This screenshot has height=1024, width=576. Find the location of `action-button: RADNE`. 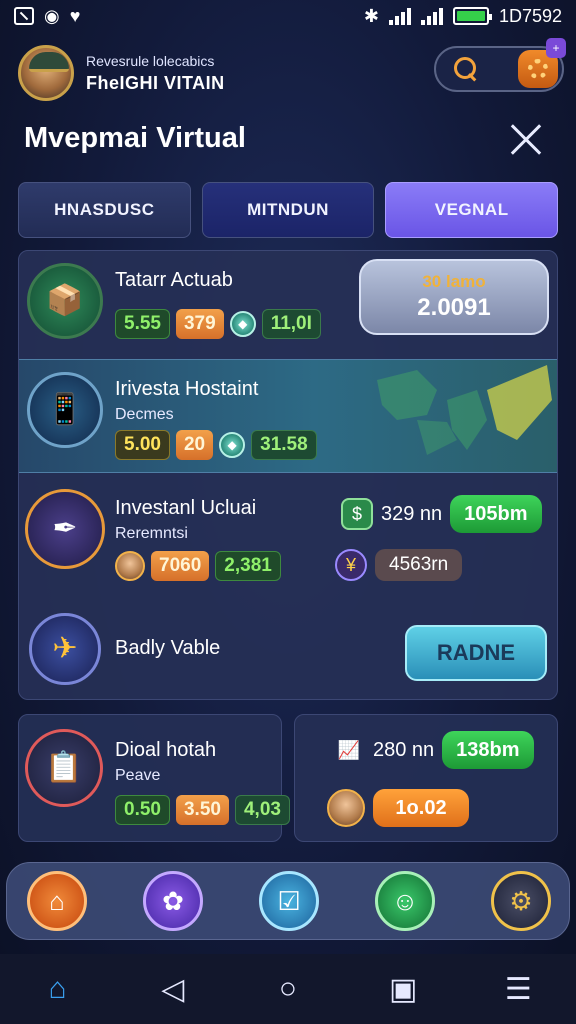

action-button: RADNE is located at coordinates (476, 653).